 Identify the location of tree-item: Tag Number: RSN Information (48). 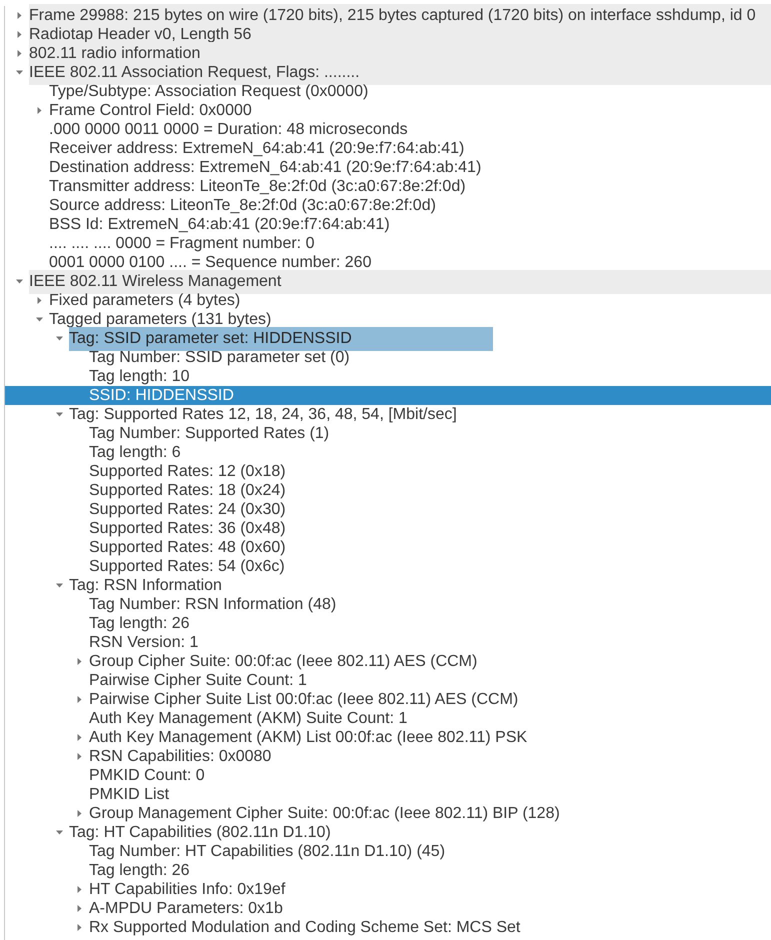
(388, 604).